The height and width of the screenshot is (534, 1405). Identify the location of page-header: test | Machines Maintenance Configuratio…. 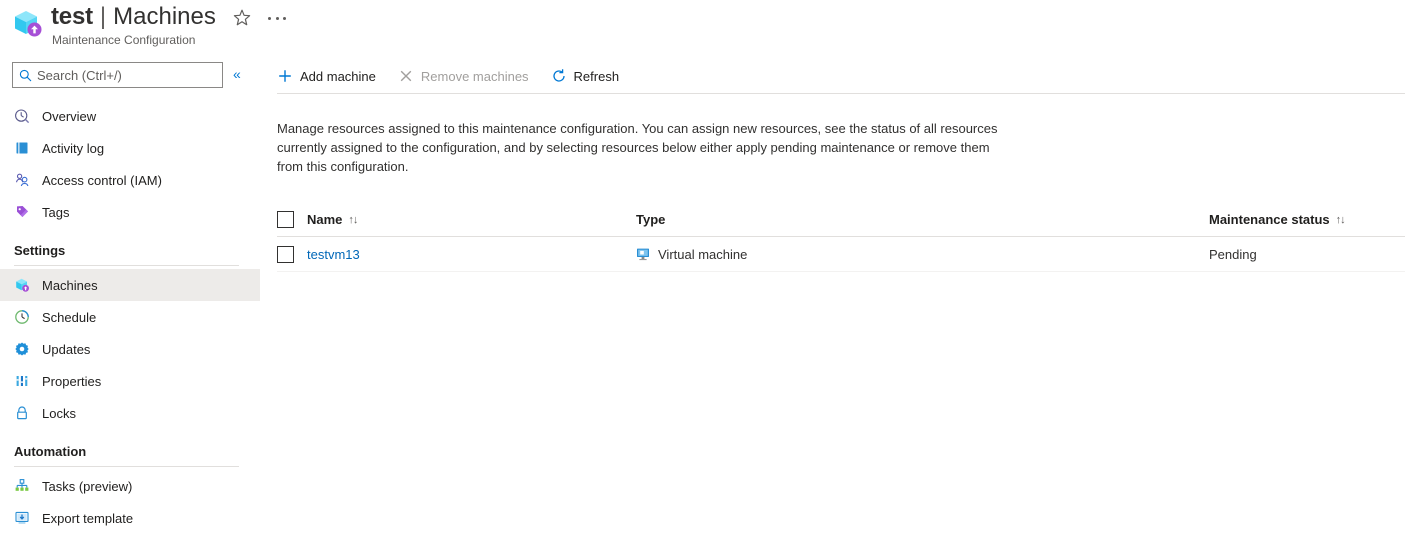
(702, 26).